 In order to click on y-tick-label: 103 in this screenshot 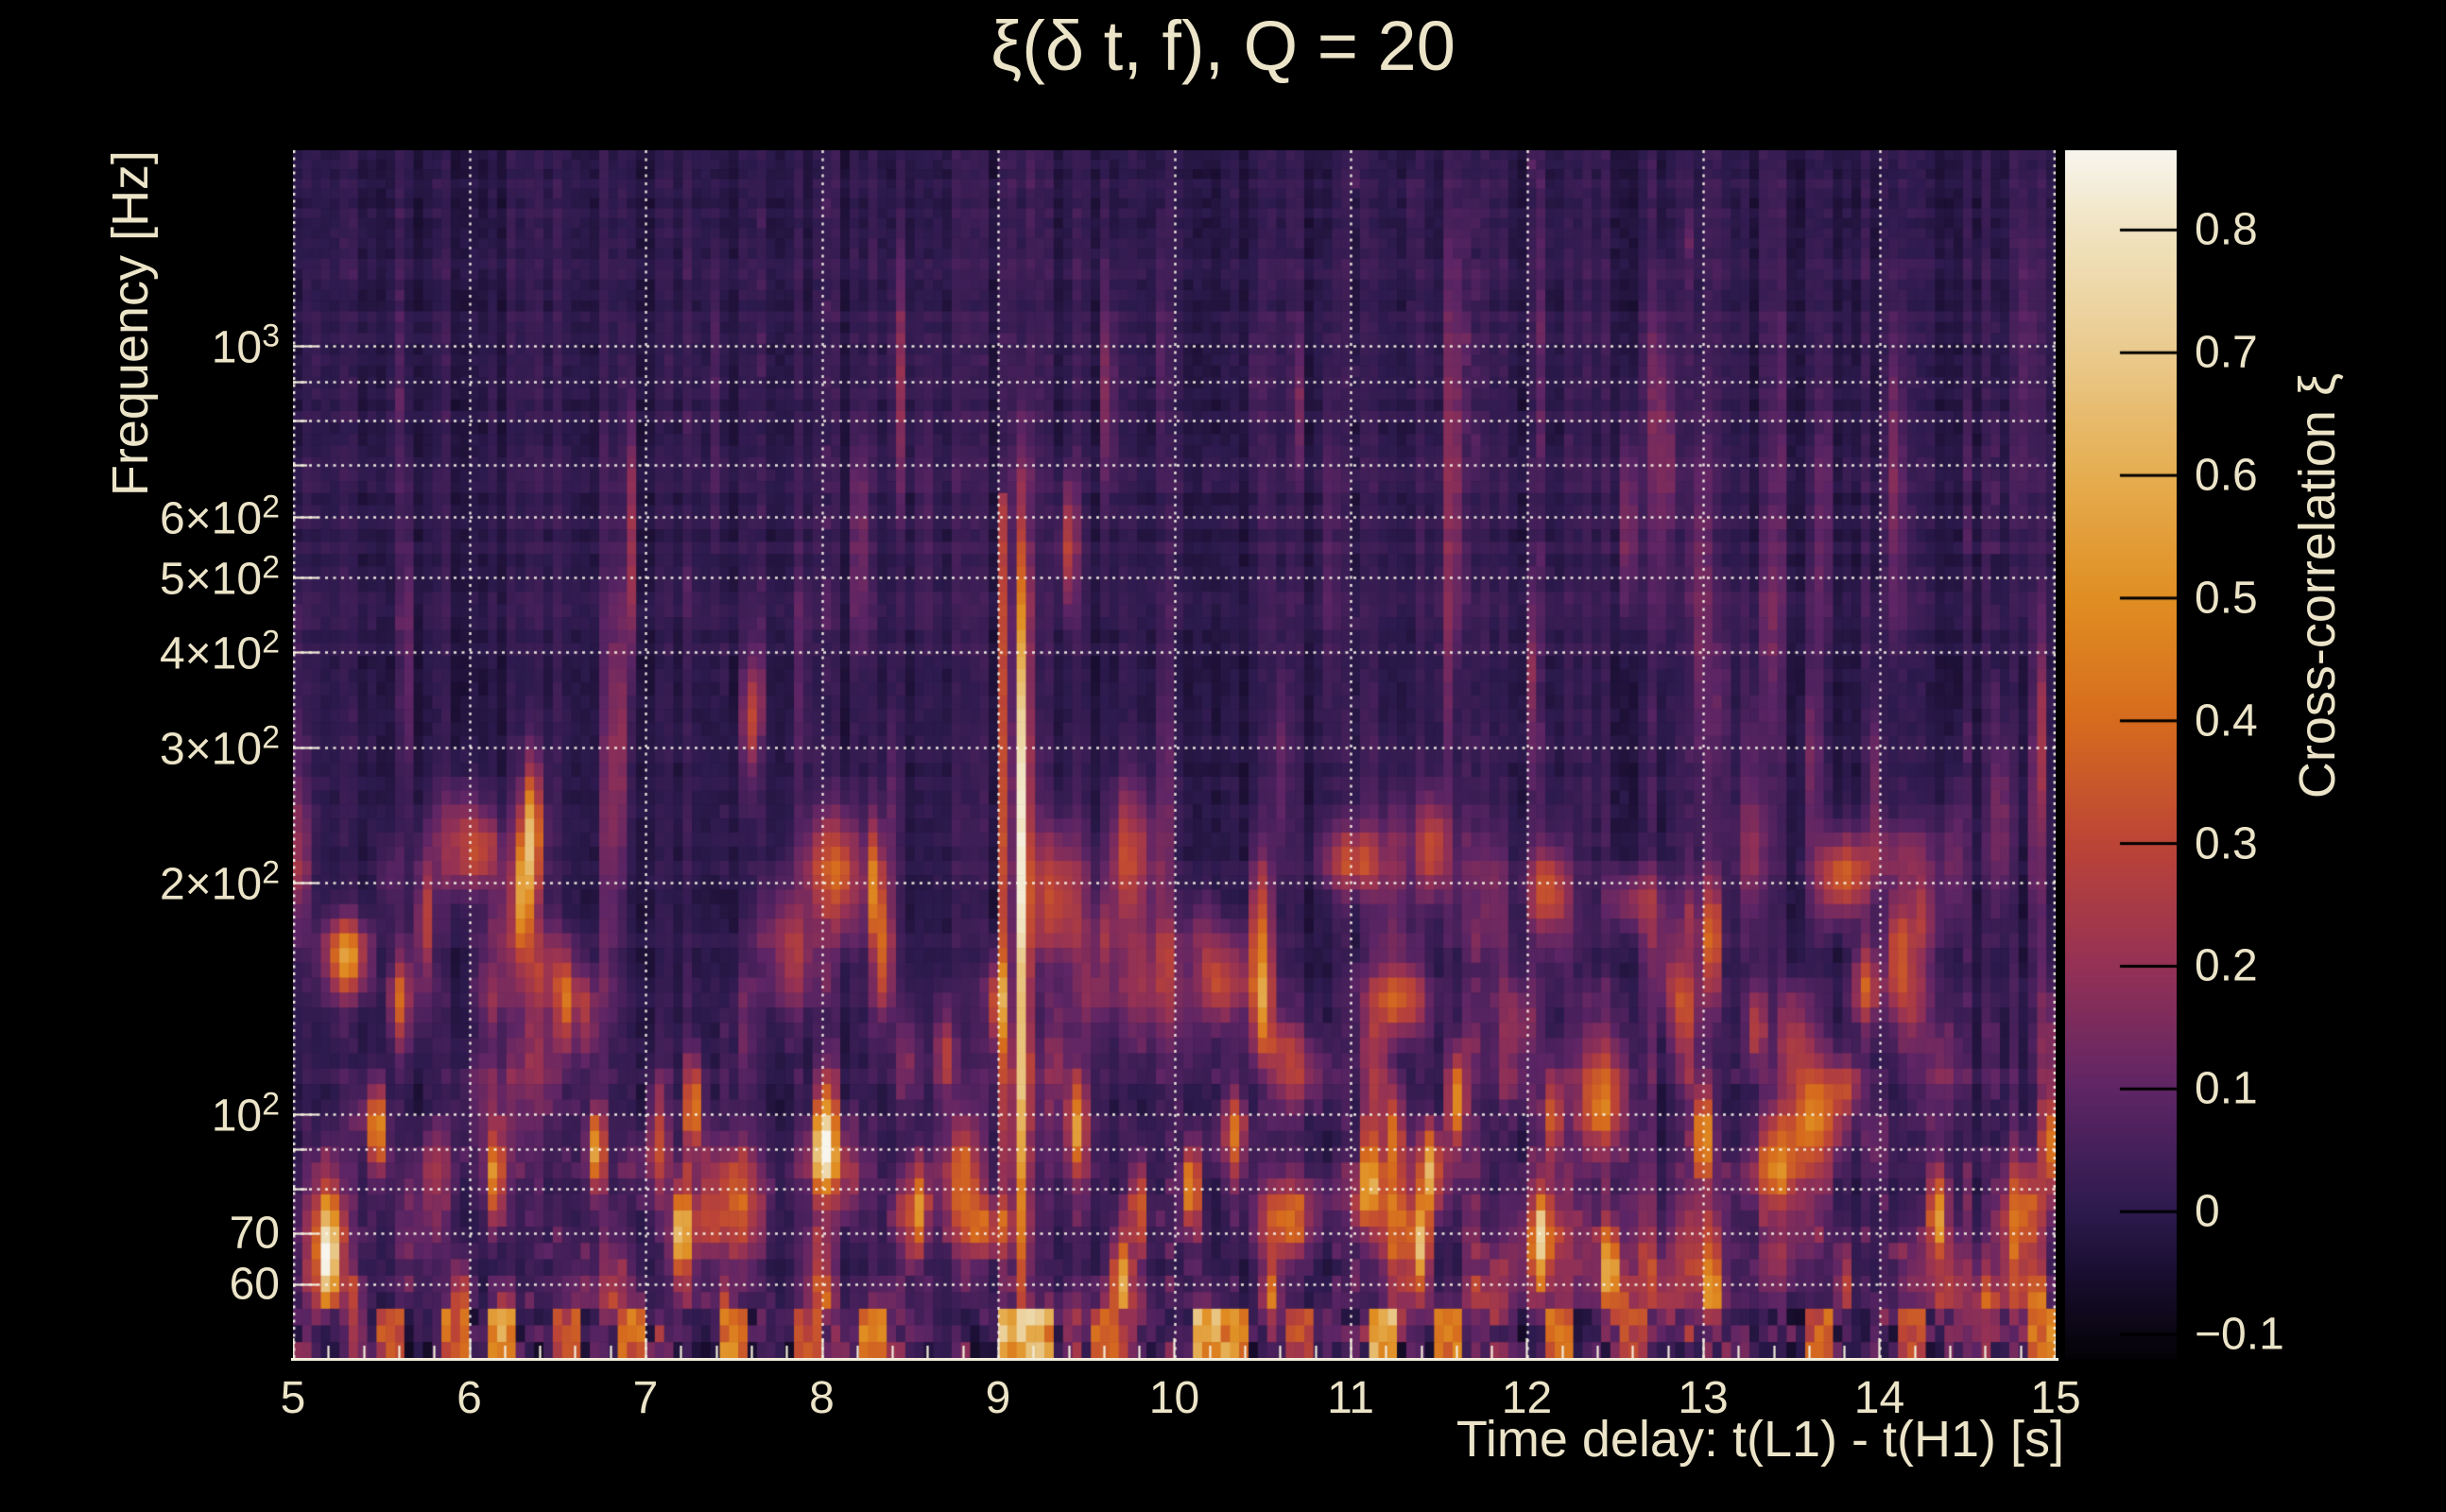, I will do `click(245, 345)`.